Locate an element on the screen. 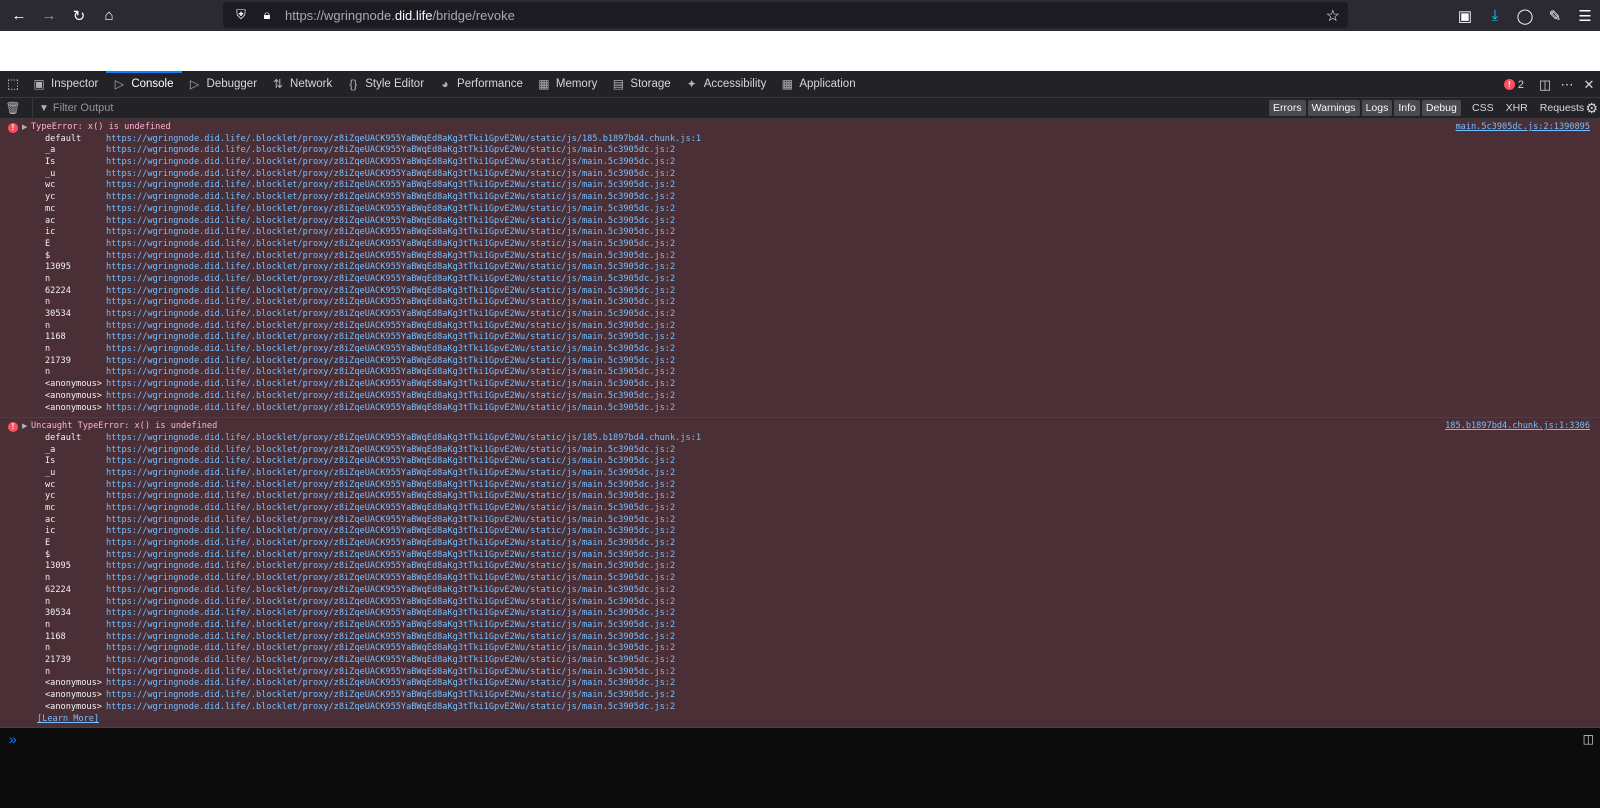 The image size is (1600, 808). console-input-line: » ◫ is located at coordinates (800, 739).